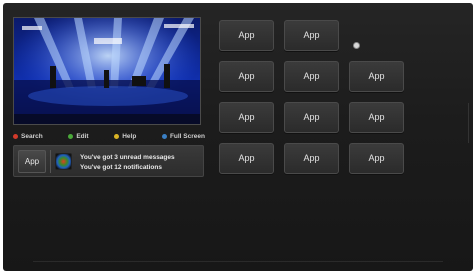 This screenshot has width=476, height=274. What do you see at coordinates (32, 136) in the screenshot?
I see `legend-search-label: Search` at bounding box center [32, 136].